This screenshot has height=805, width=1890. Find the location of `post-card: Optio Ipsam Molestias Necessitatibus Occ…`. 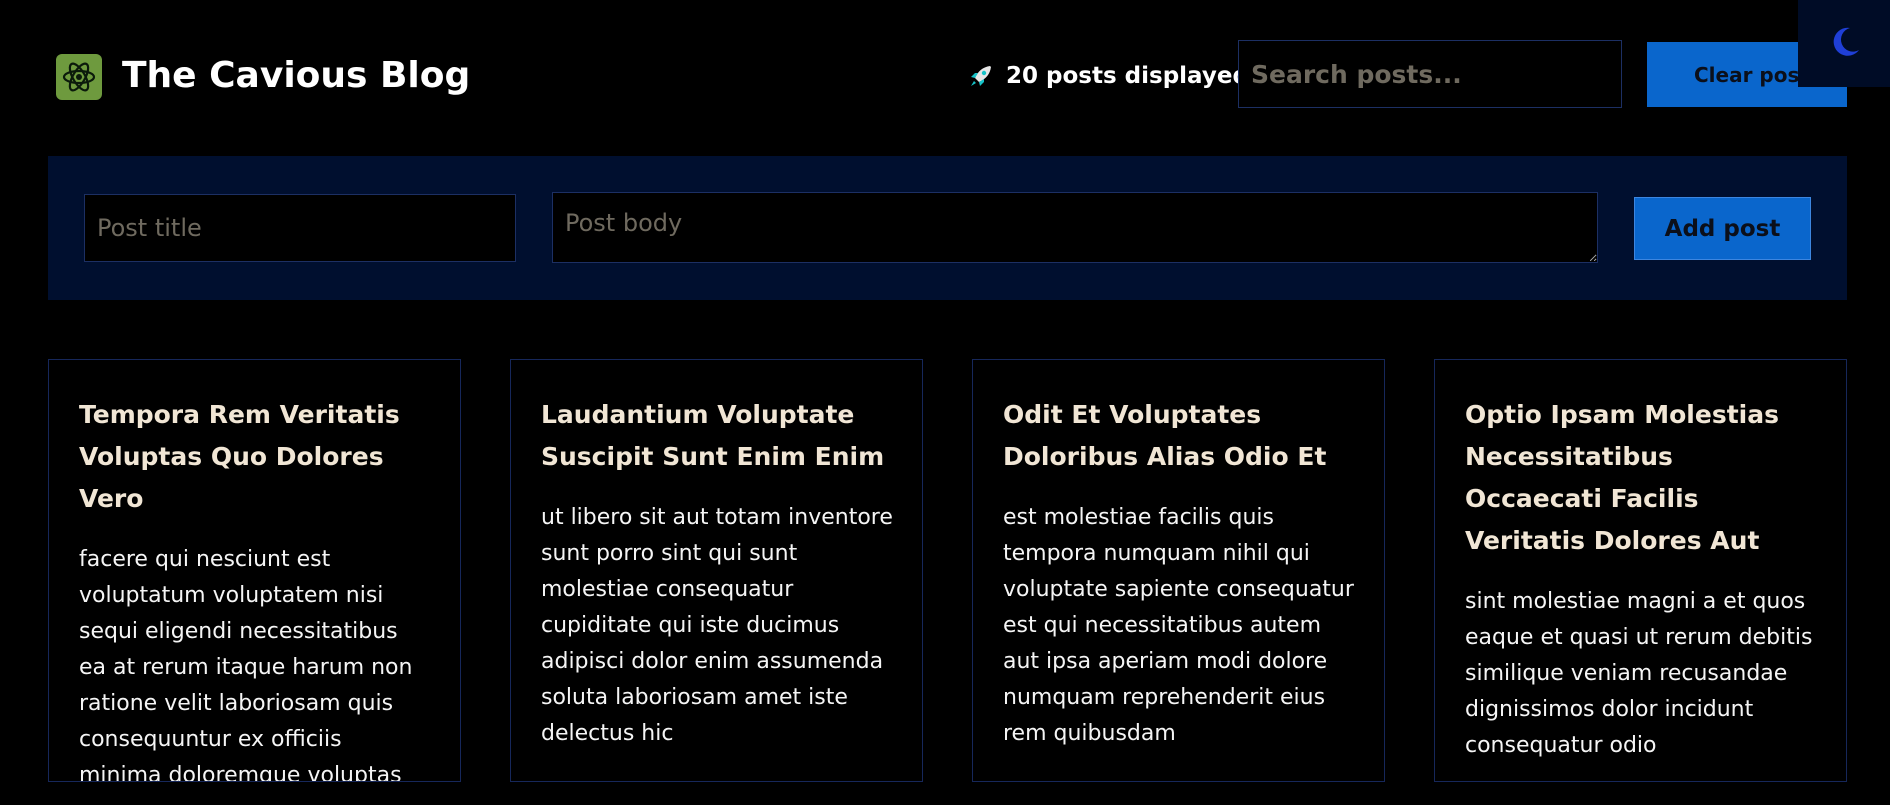

post-card: Optio Ipsam Molestias Necessitatibus Occ… is located at coordinates (1640, 570).